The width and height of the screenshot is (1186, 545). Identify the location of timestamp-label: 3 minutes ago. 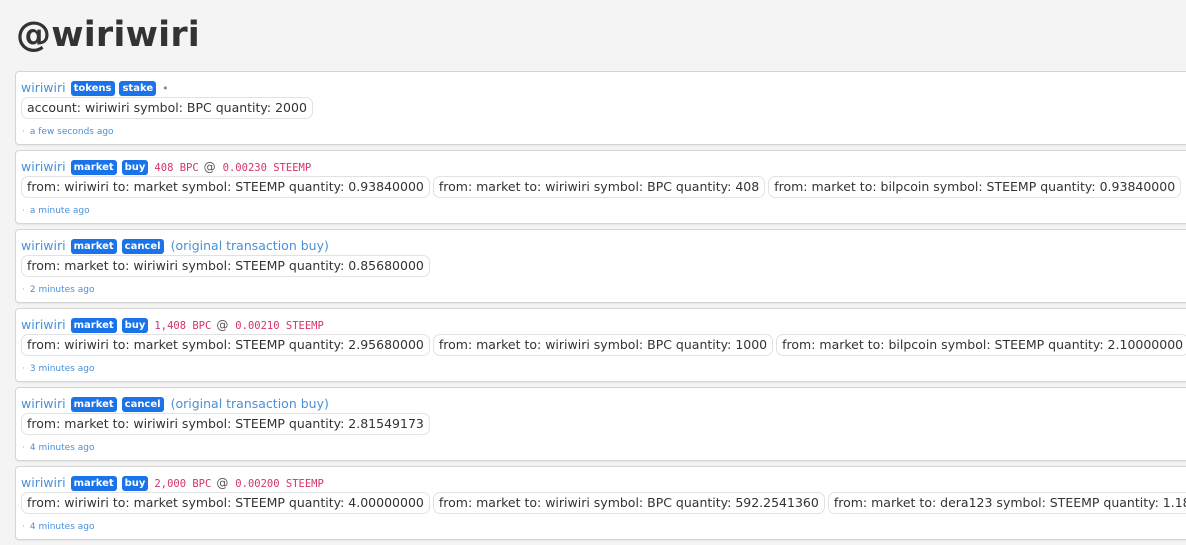
(62, 369).